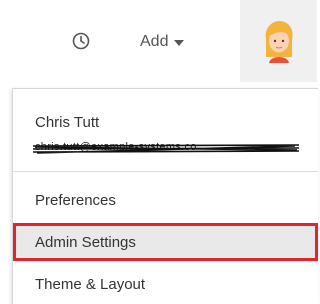 The height and width of the screenshot is (304, 320). I want to click on add-label: Add, so click(154, 41).